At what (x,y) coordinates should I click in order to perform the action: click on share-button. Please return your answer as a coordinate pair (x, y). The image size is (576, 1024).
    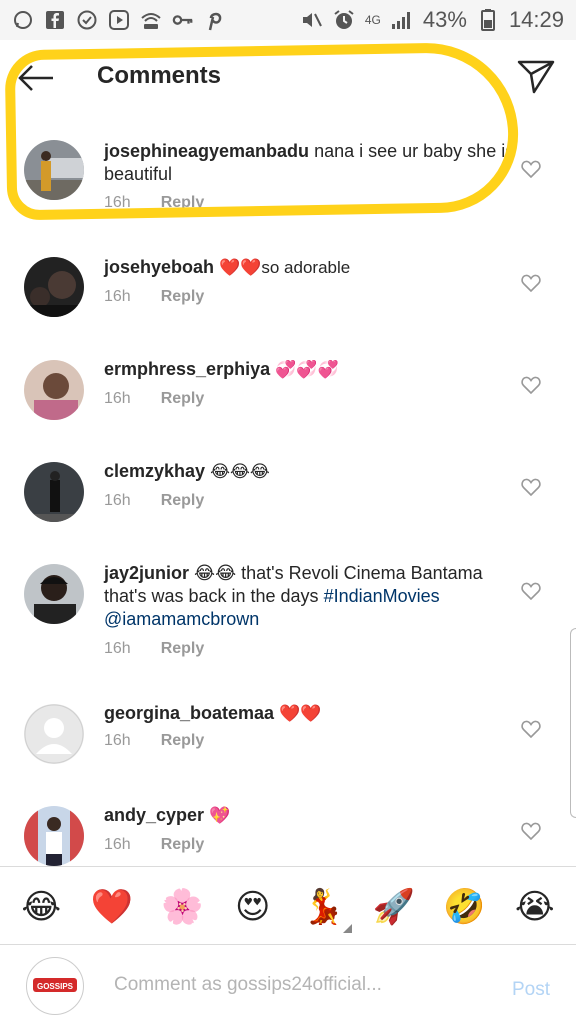
    Looking at the image, I should click on (536, 76).